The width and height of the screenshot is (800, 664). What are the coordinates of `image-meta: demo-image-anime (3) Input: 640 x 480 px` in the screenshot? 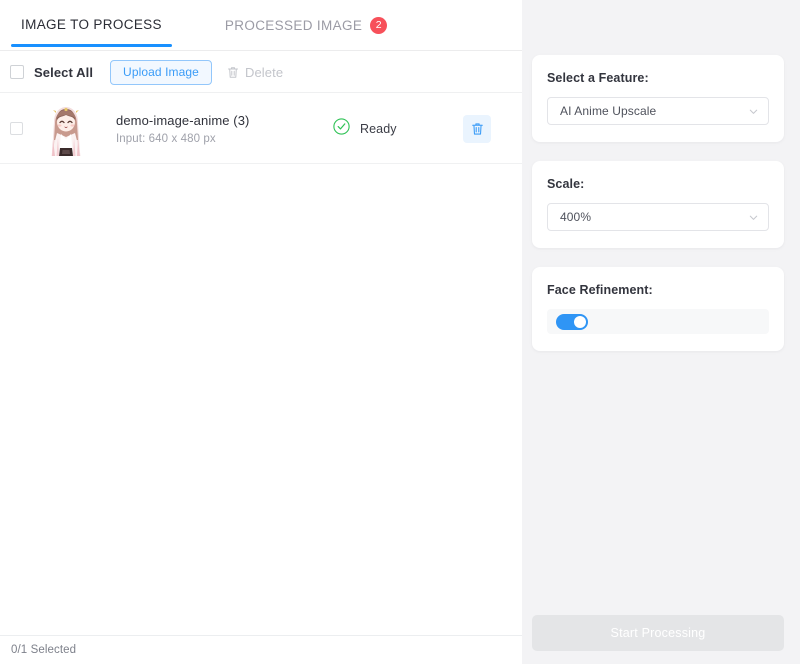 It's located at (224, 129).